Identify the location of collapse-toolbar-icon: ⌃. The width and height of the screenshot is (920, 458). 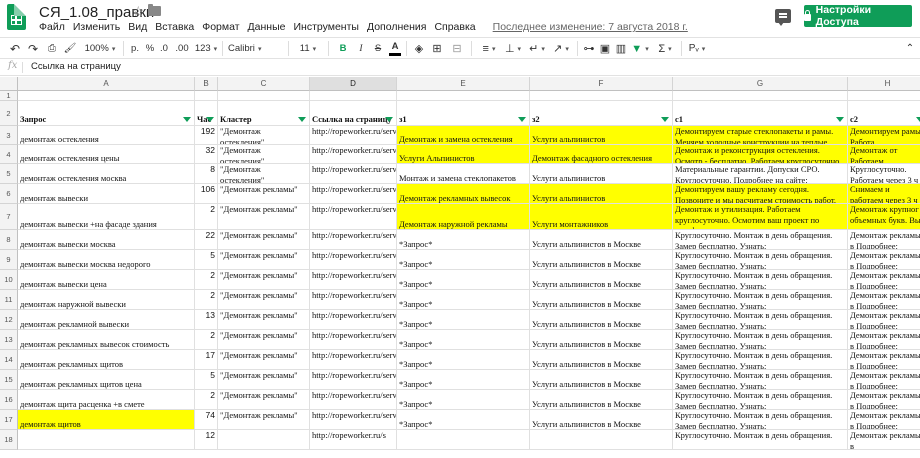
(910, 48).